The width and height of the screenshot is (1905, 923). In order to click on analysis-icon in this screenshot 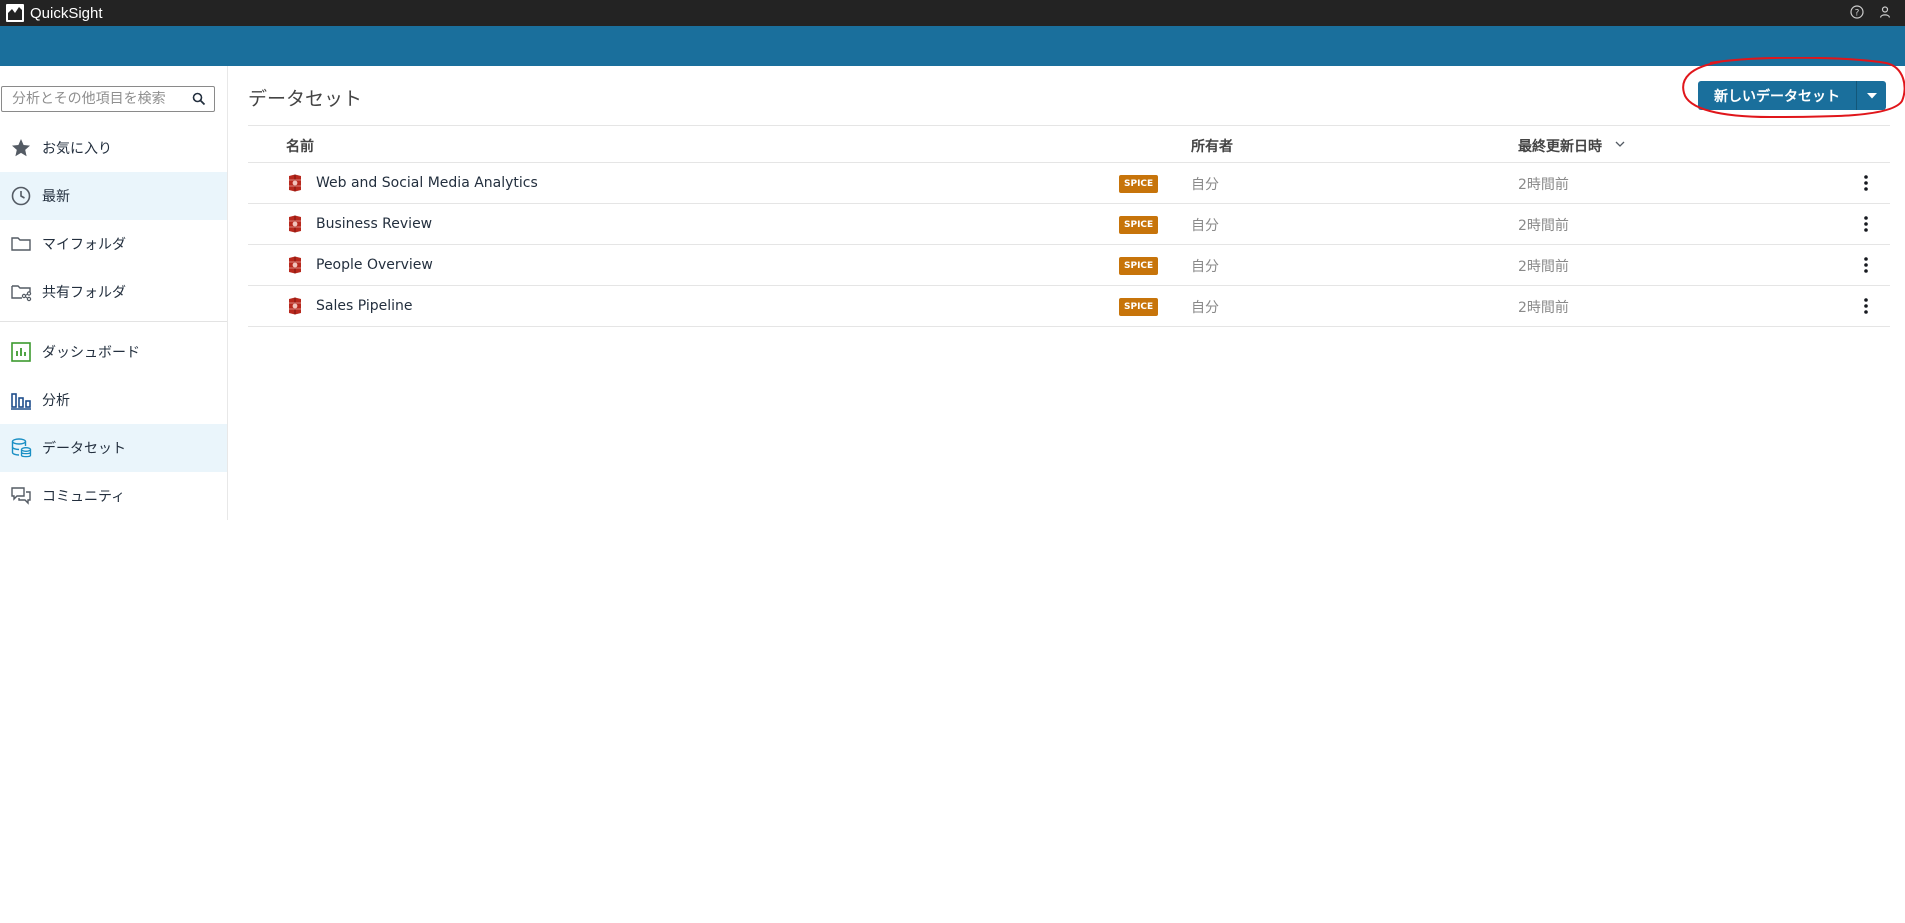, I will do `click(21, 400)`.